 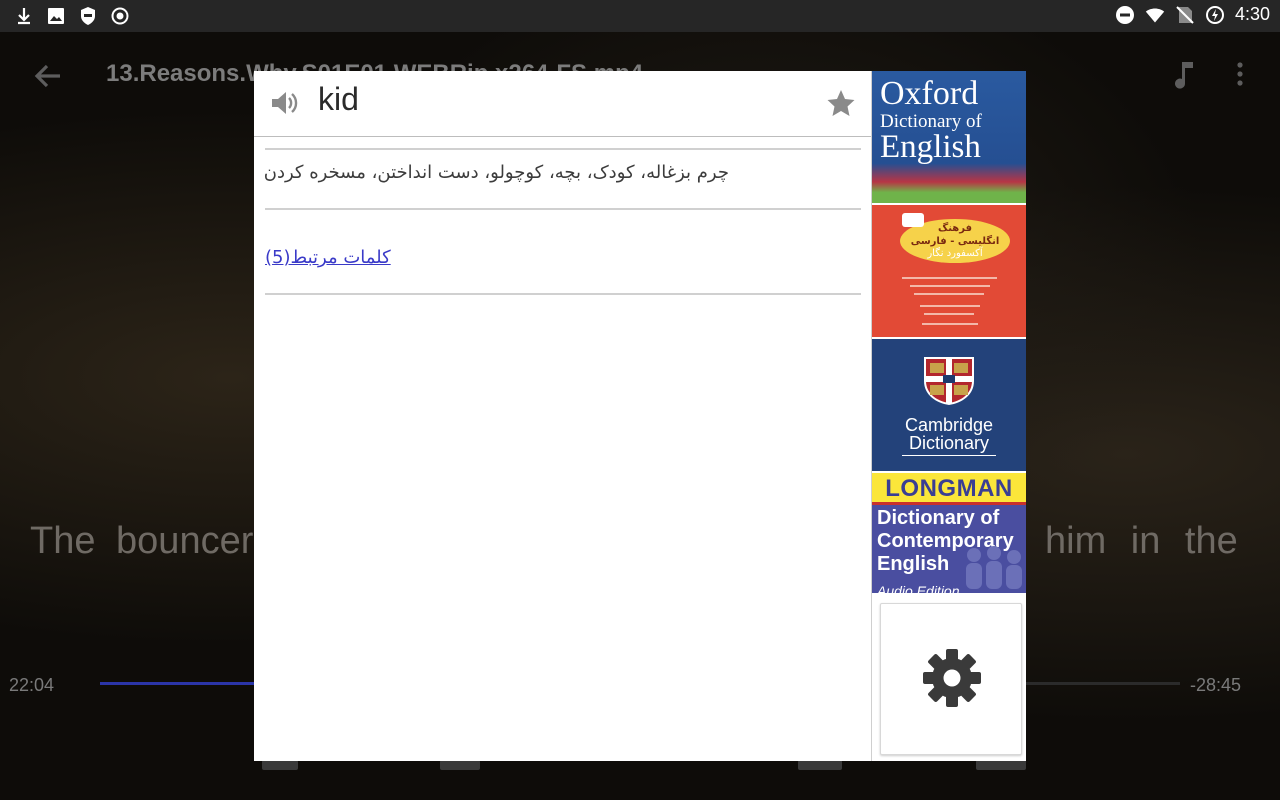 I want to click on image-icon, so click(x=56, y=16).